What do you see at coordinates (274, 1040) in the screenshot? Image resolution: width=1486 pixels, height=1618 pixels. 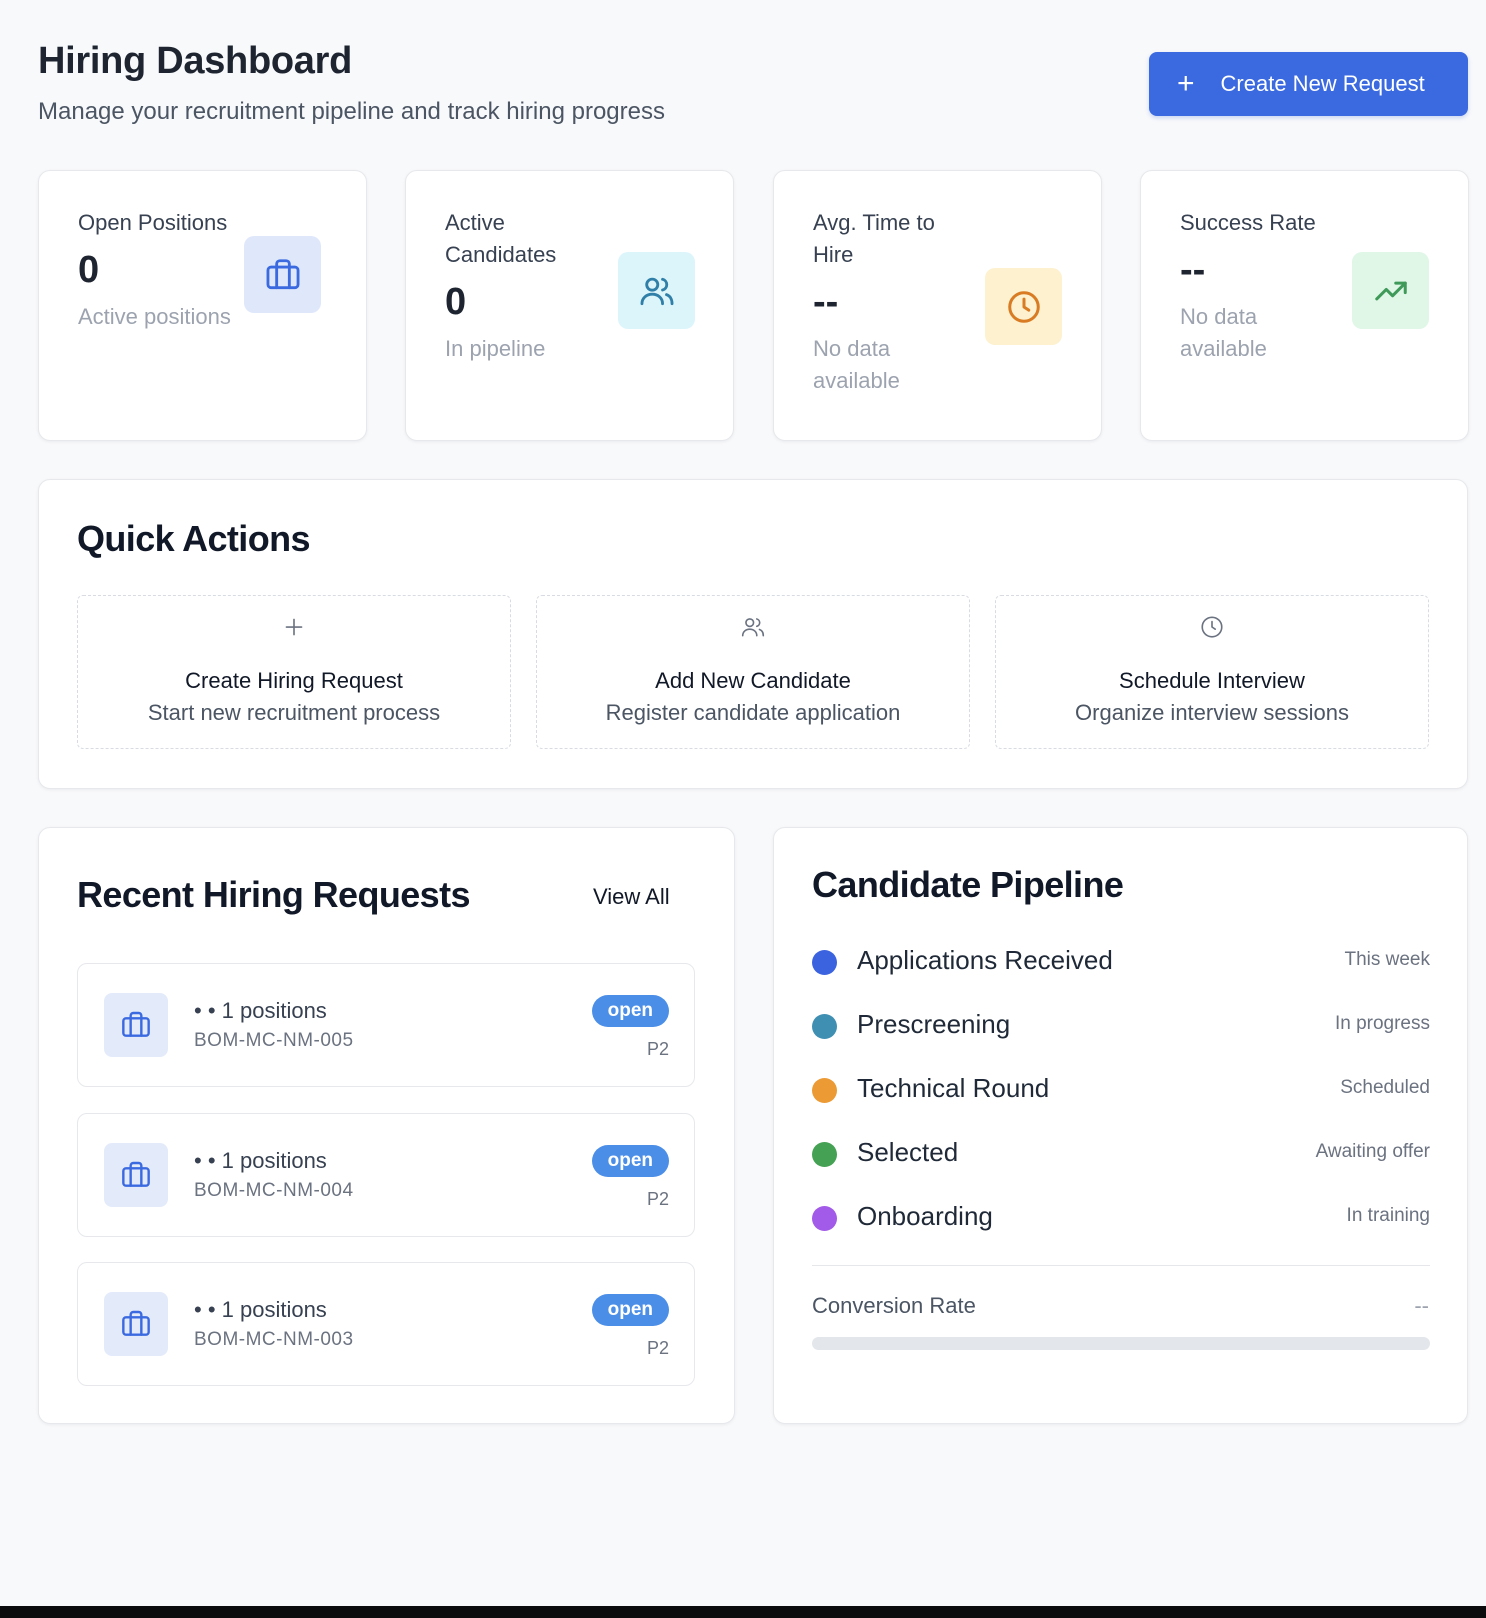 I see `request-code: BOM-MC-NM-005` at bounding box center [274, 1040].